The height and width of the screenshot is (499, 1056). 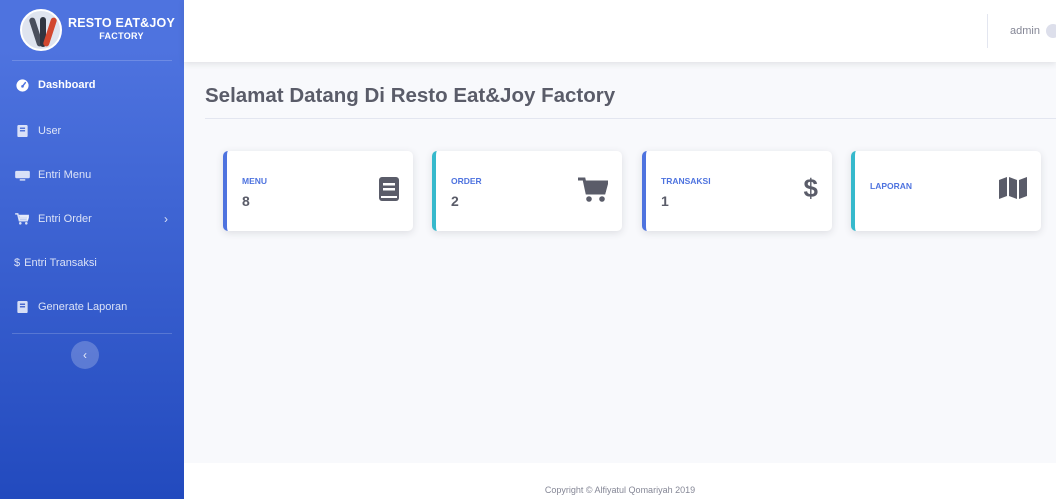 I want to click on footer: Copyright © Alfiyatul Qomariyah 2019, so click(x=620, y=481).